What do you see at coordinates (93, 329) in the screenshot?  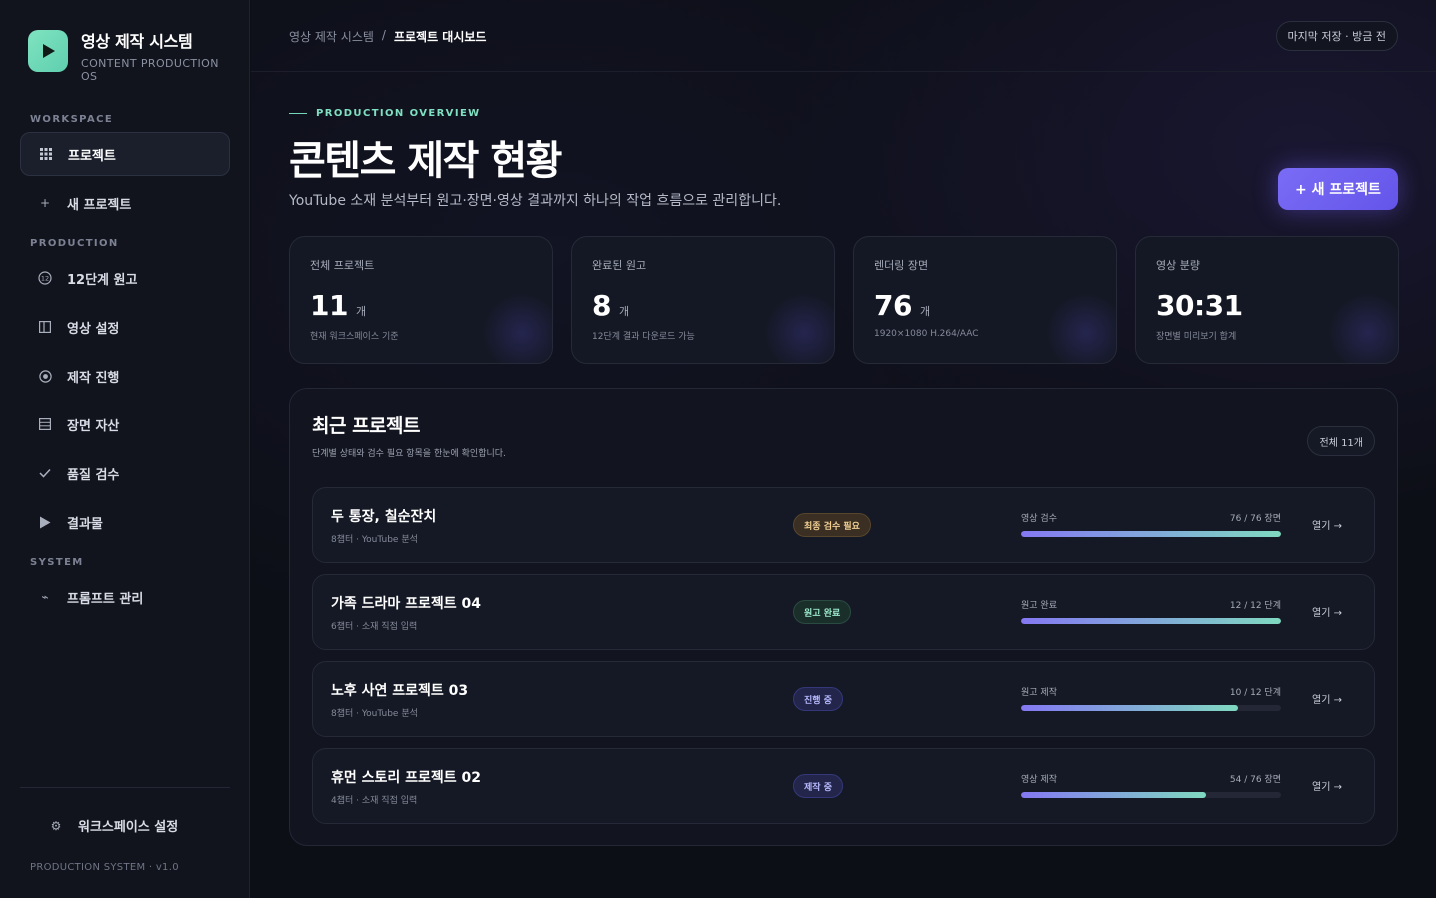 I see `sidebar-item-label: 영상 설정` at bounding box center [93, 329].